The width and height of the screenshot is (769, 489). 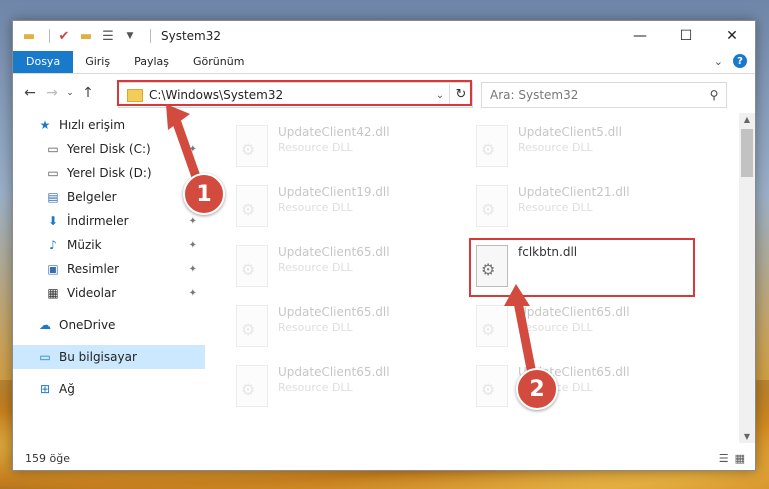 I want to click on view-buttons: ☰ ▦, so click(x=732, y=458).